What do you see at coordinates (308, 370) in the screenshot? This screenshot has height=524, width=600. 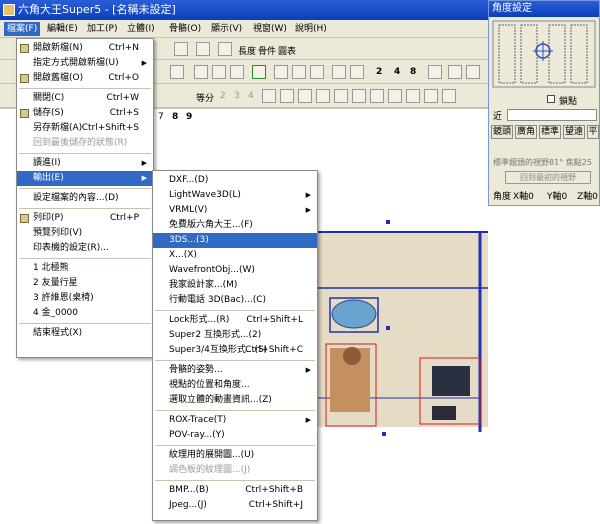 I see `submenu-arrow-icon: ▶` at bounding box center [308, 370].